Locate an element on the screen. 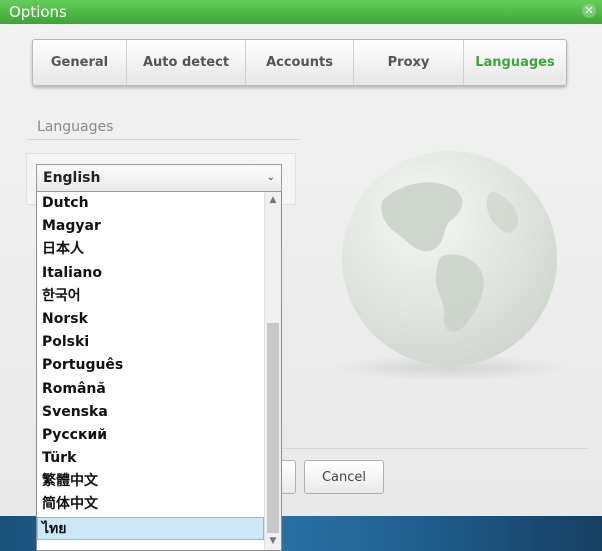  cancel-button: Cancel is located at coordinates (344, 477).